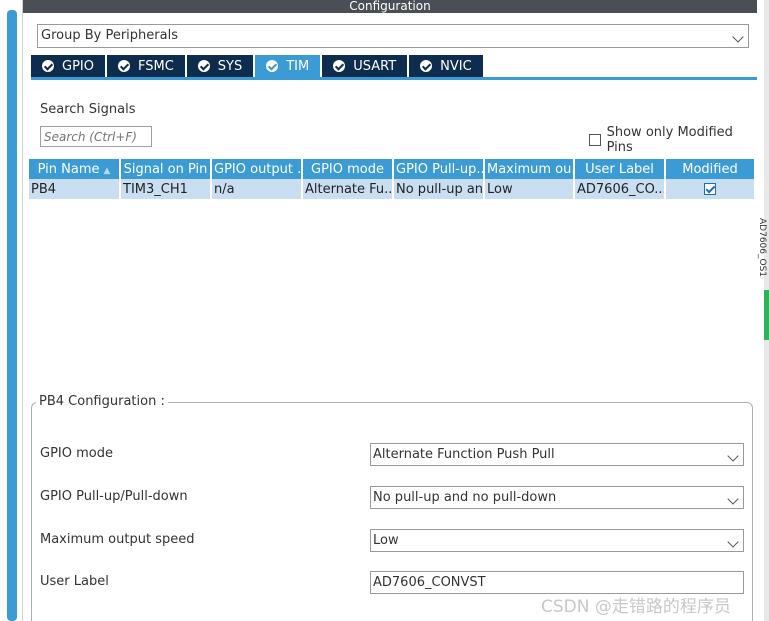  What do you see at coordinates (669, 140) in the screenshot?
I see `show-modified-label: Show only Modified Pins` at bounding box center [669, 140].